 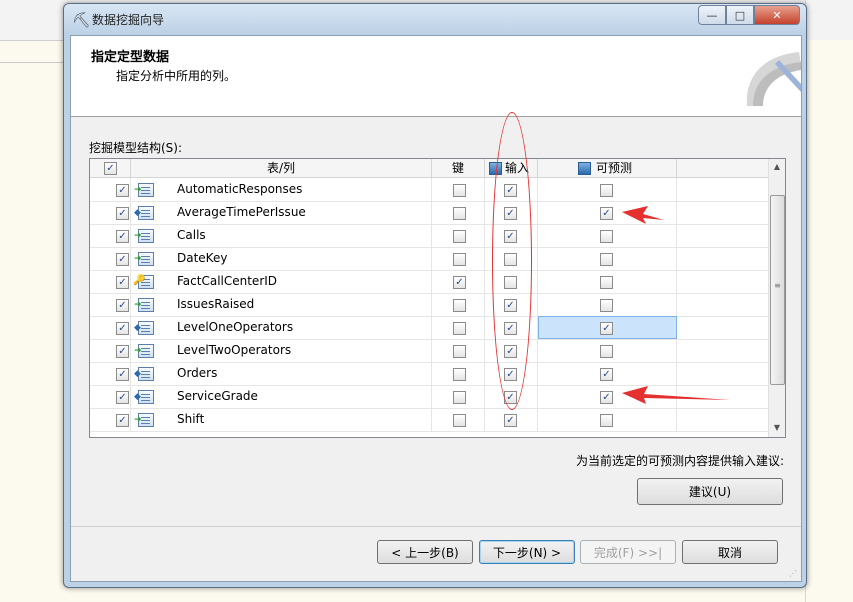 I want to click on grid-header: ✓ 表/列 键 输入 可预测, so click(x=430, y=168).